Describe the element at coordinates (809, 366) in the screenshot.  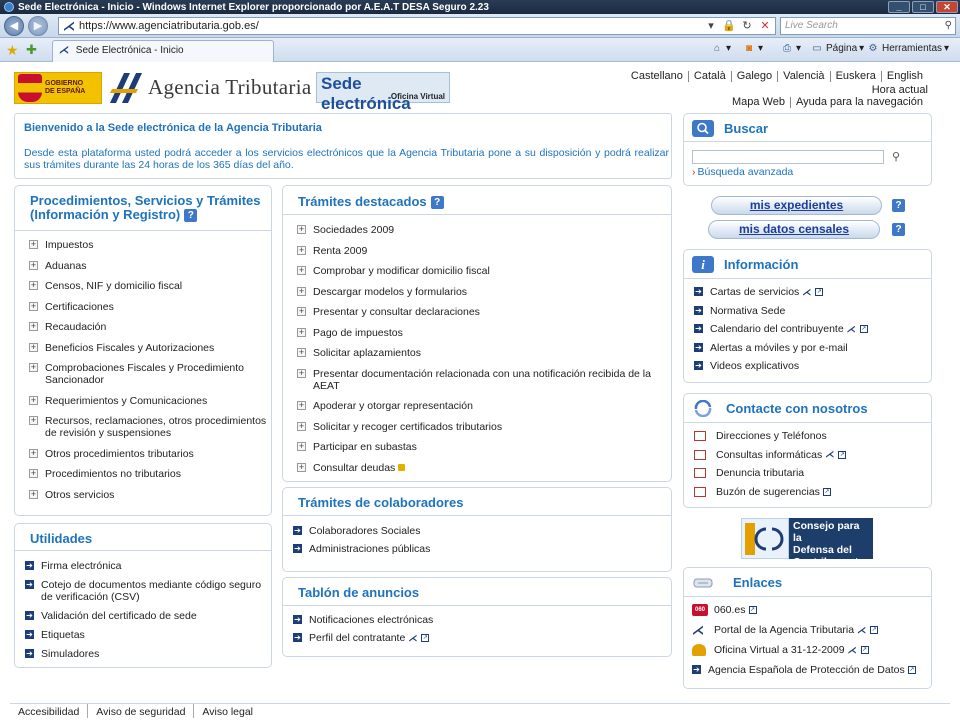
I see `list-item: ➔ Videos explicativos` at that location.